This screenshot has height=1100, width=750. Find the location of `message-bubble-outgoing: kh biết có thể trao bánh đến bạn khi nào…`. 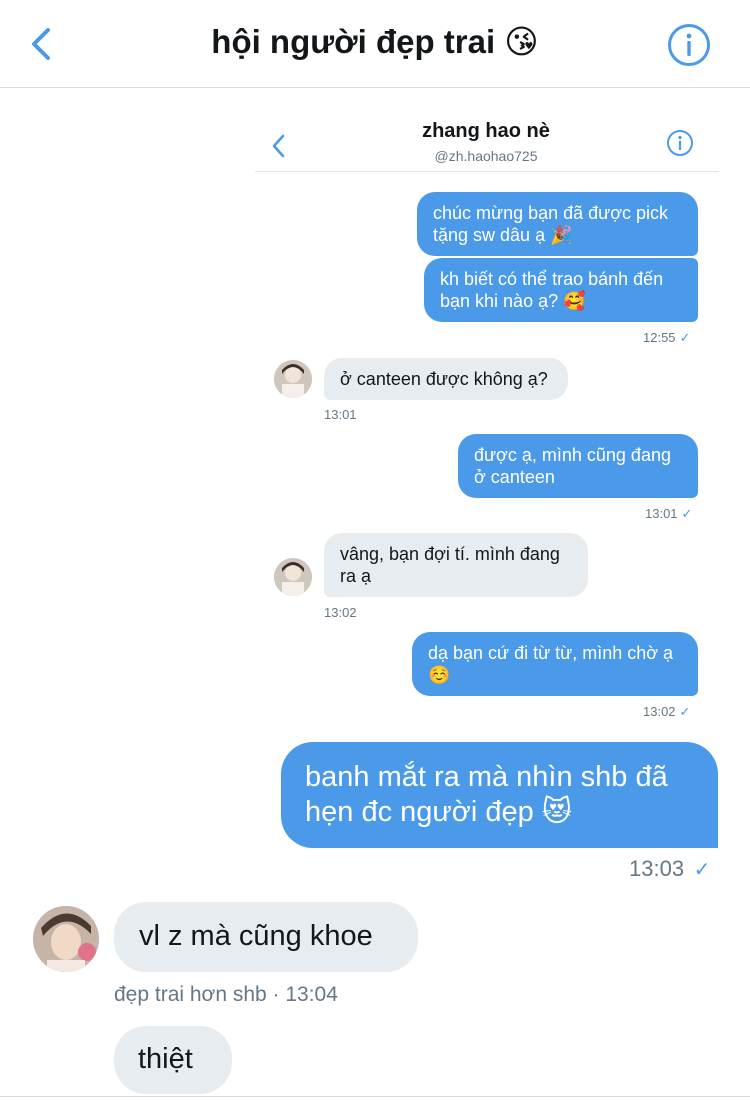

message-bubble-outgoing: kh biết có thể trao bánh đến bạn khi nào… is located at coordinates (561, 290).